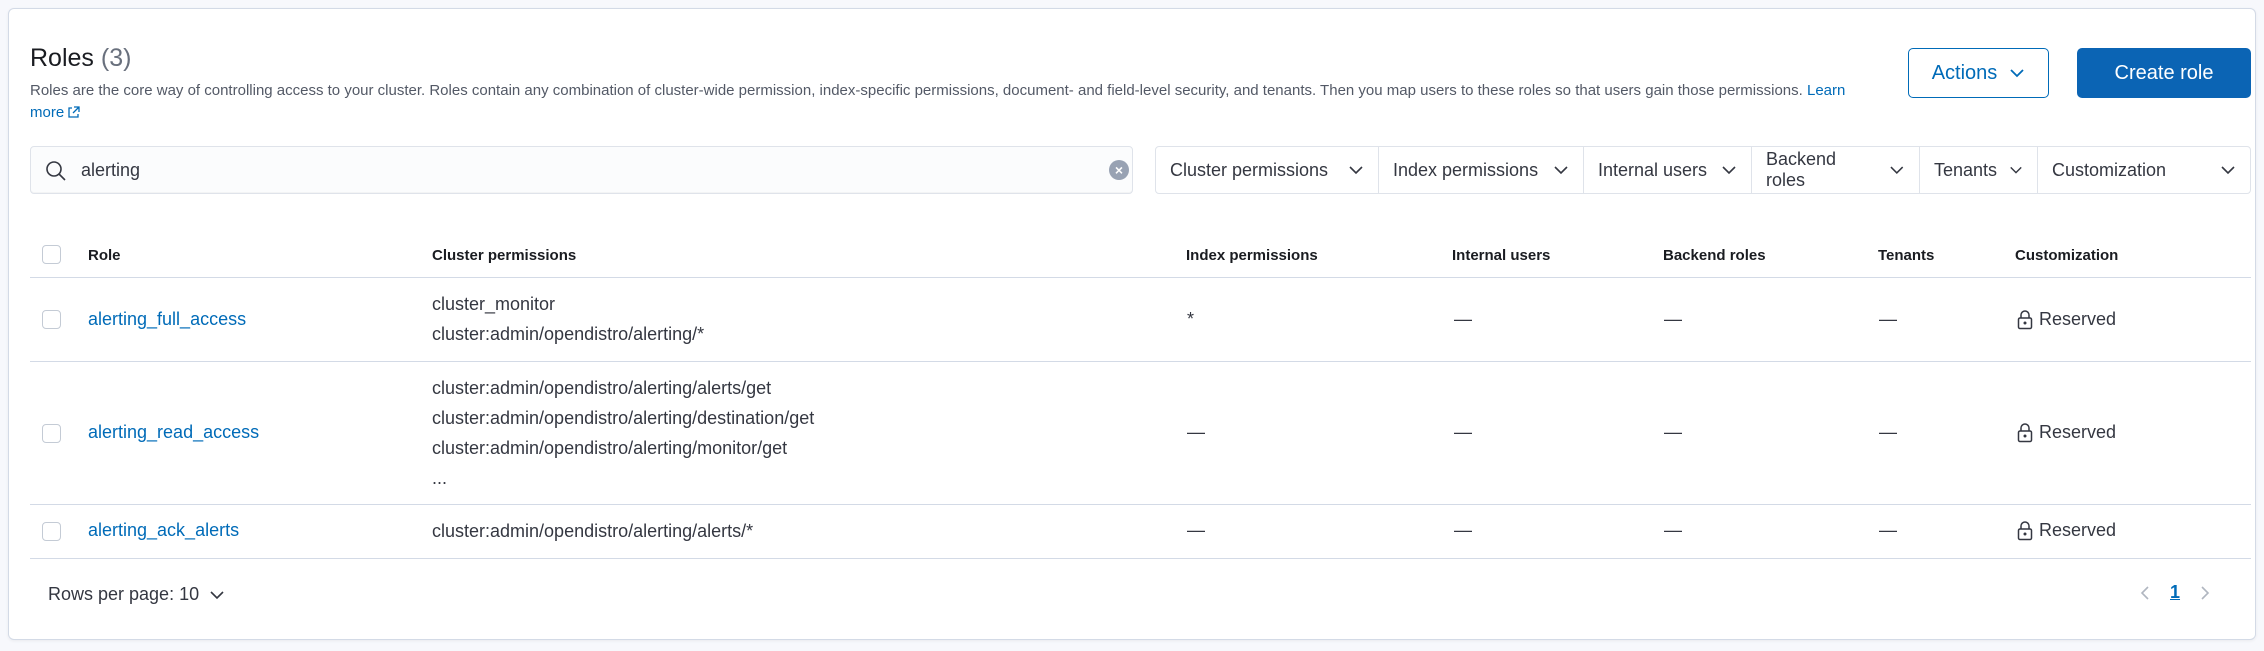 The height and width of the screenshot is (651, 2264). I want to click on title-text: Roles, so click(62, 58).